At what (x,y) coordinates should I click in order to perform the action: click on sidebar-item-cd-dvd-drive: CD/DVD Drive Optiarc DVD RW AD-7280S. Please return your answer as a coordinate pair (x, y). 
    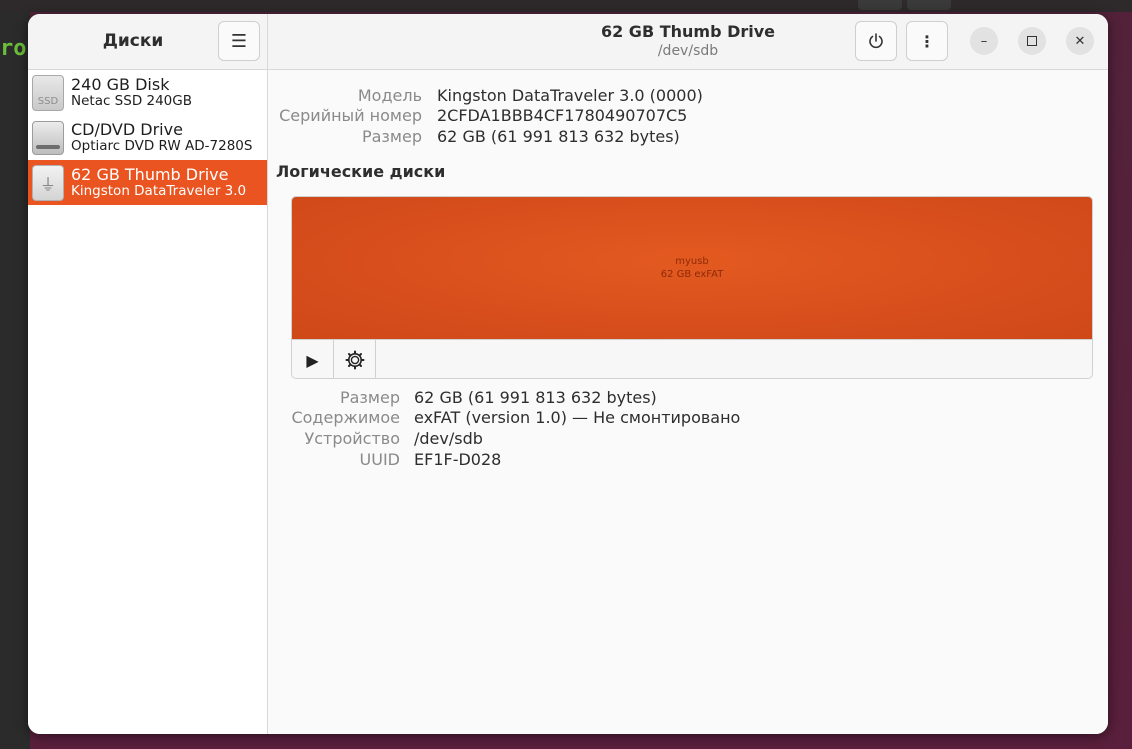
    Looking at the image, I should click on (147, 137).